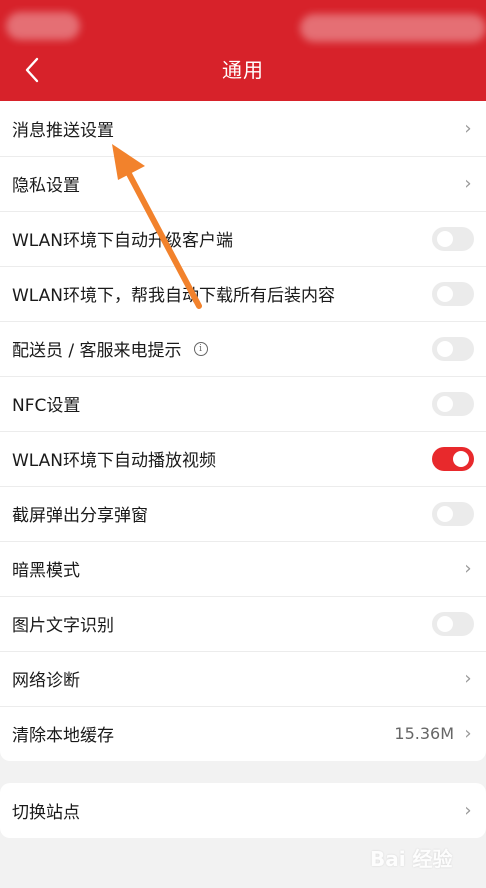 Image resolution: width=486 pixels, height=888 pixels. What do you see at coordinates (393, 28) in the screenshot?
I see `status-bar-right` at bounding box center [393, 28].